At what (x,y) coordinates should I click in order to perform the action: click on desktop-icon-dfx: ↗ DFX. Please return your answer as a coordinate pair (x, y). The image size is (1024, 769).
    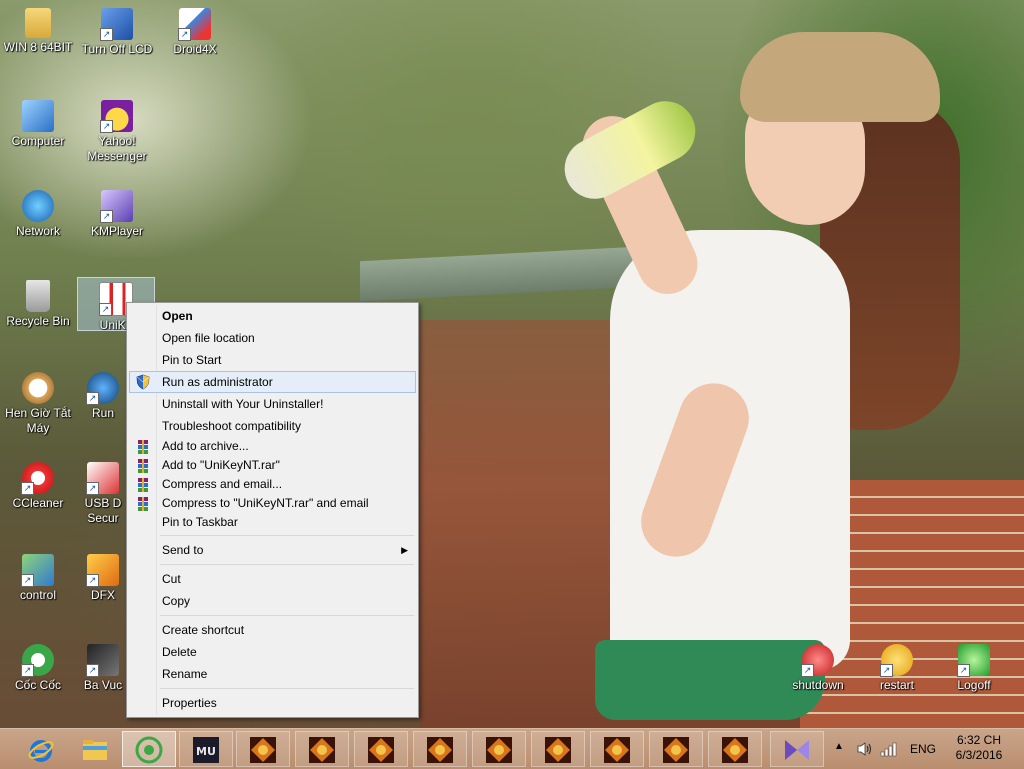
    Looking at the image, I should click on (103, 578).